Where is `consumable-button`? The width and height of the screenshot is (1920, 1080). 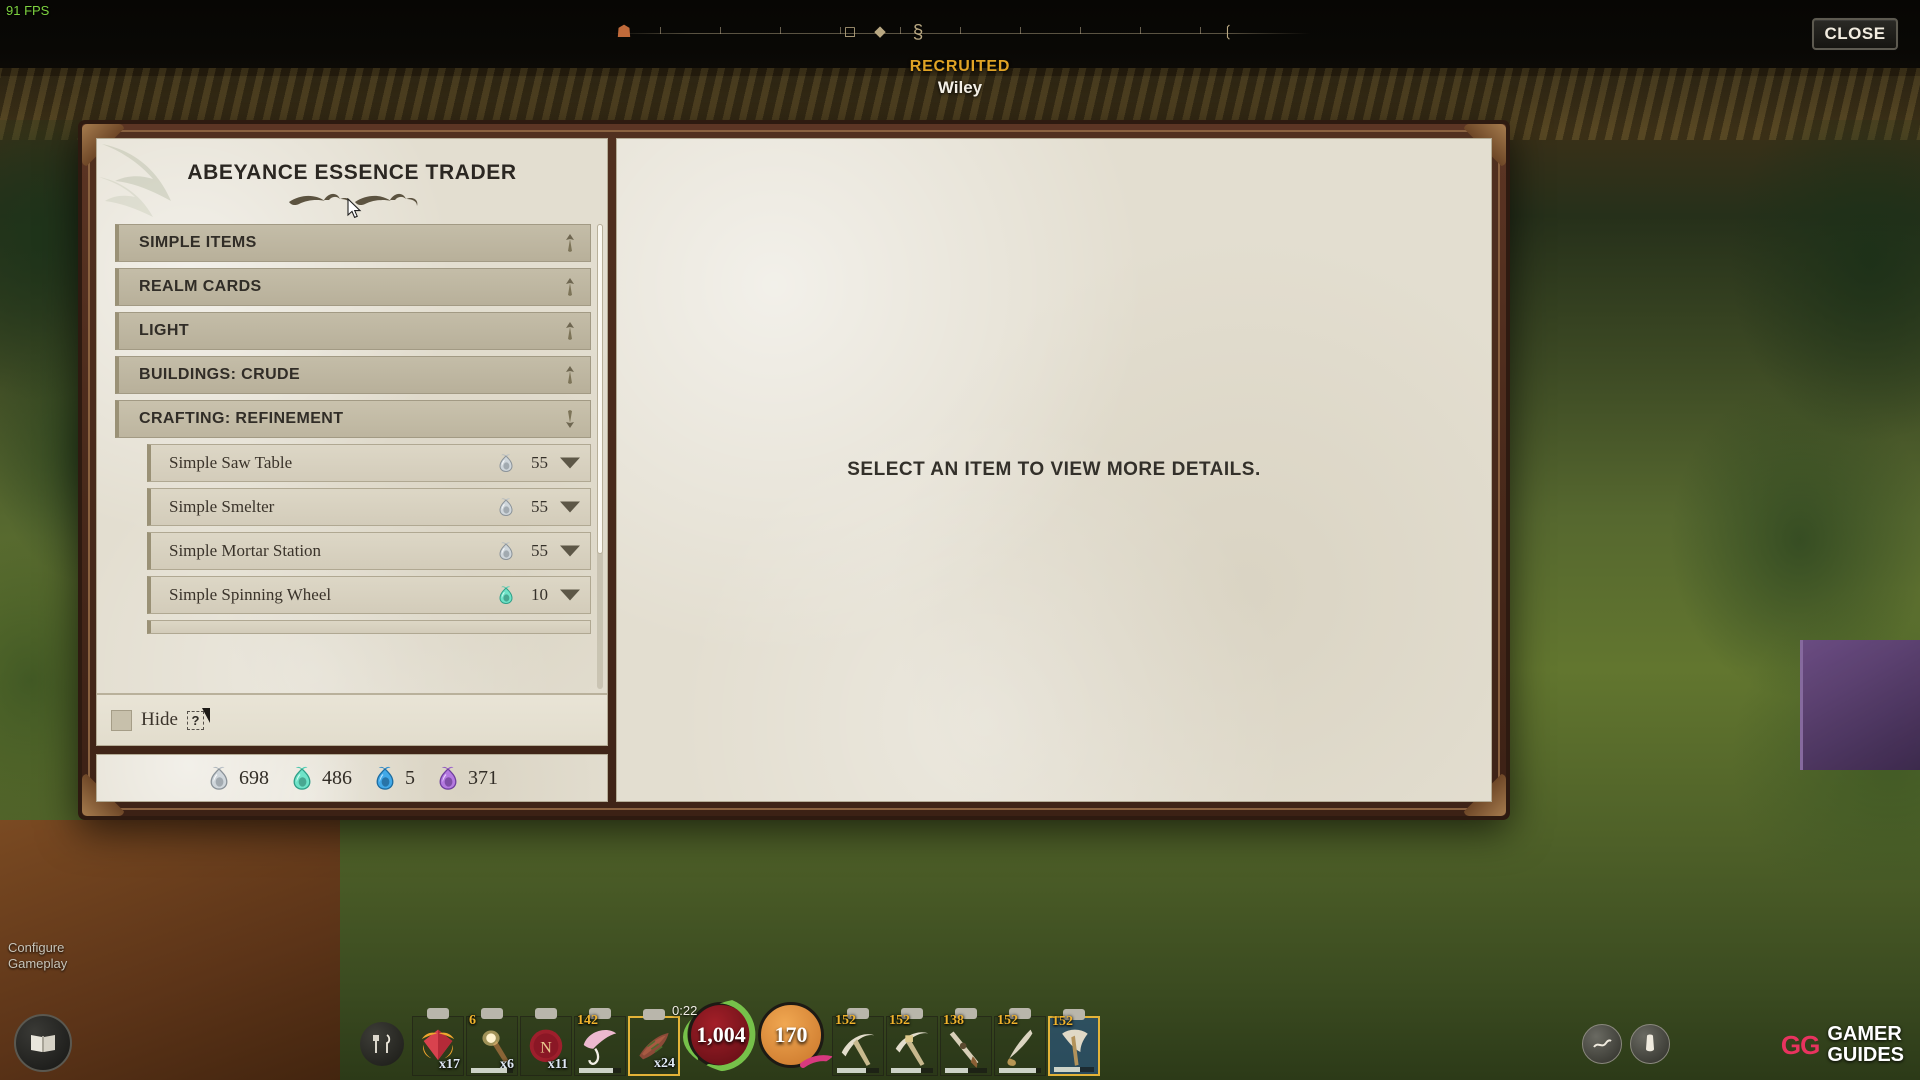
consumable-button is located at coordinates (382, 1044).